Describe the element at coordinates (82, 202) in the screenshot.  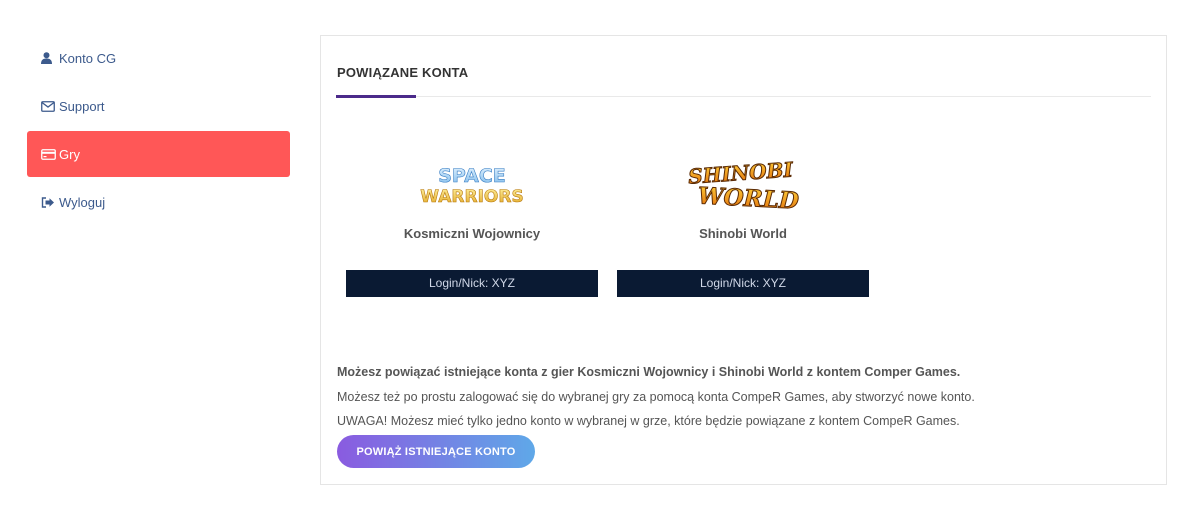
I see `sidebar-item-label: Wyloguj` at that location.